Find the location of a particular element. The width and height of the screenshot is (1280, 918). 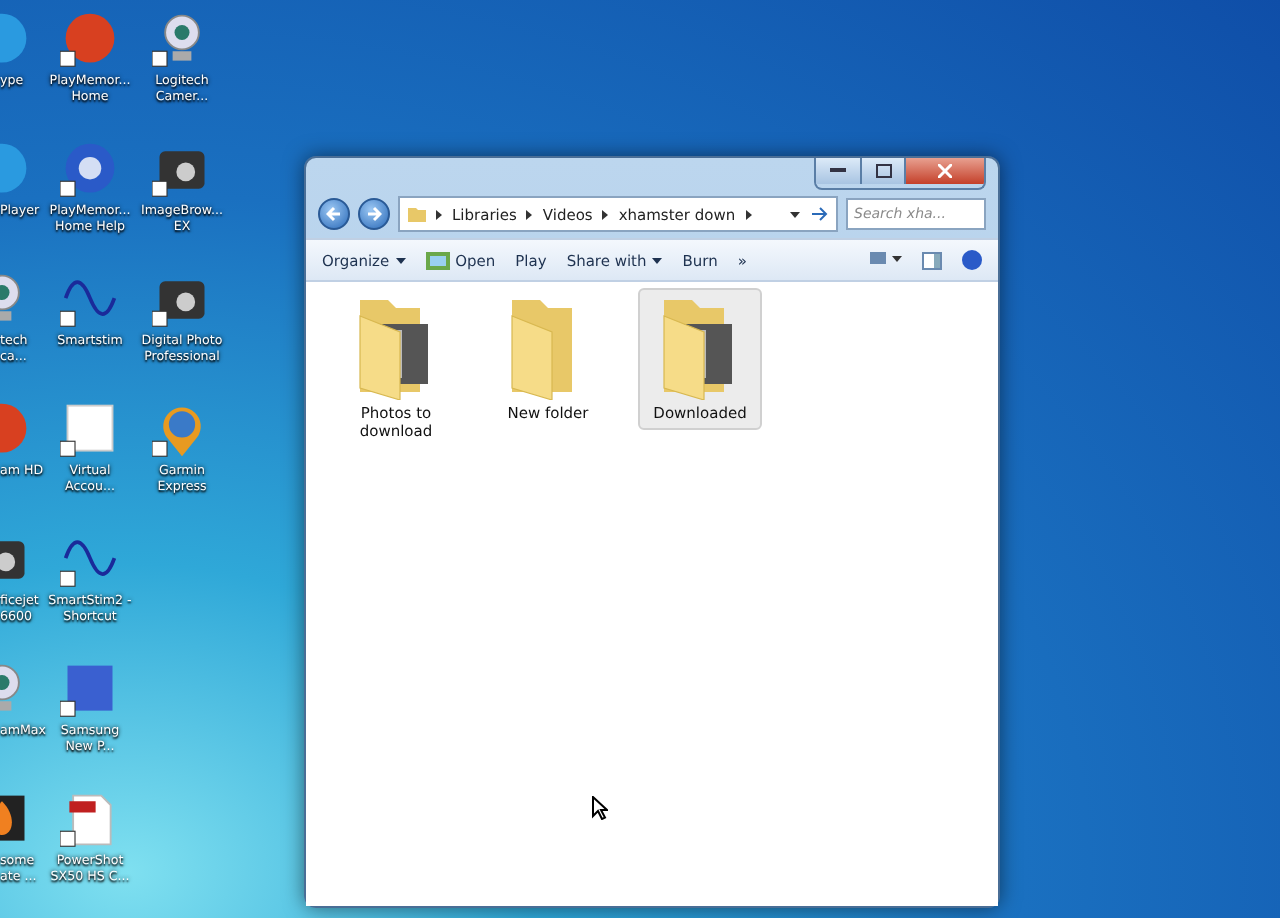

folder-icon is located at coordinates (417, 214).